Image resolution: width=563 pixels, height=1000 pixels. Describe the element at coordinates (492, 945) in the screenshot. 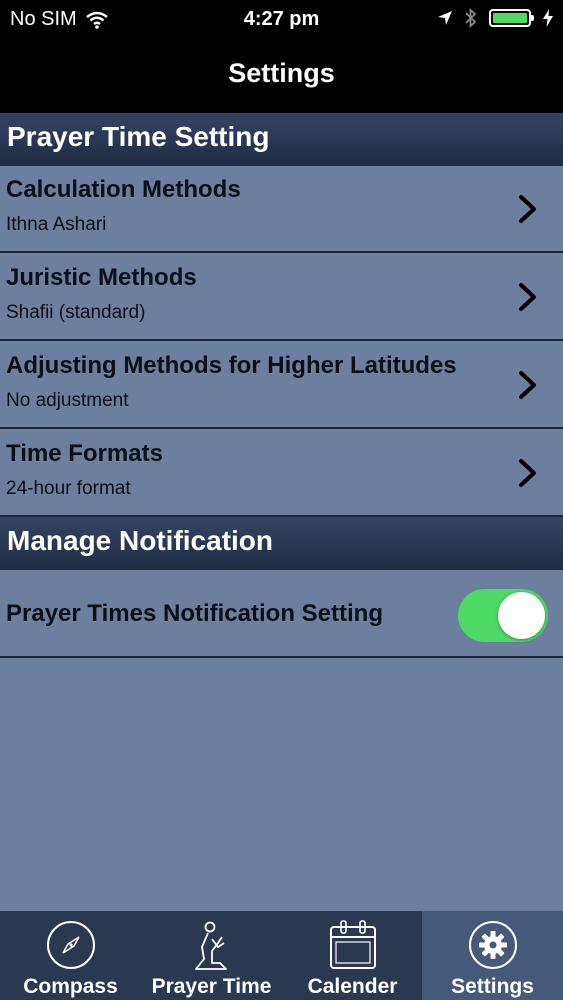

I see `gear-icon` at that location.